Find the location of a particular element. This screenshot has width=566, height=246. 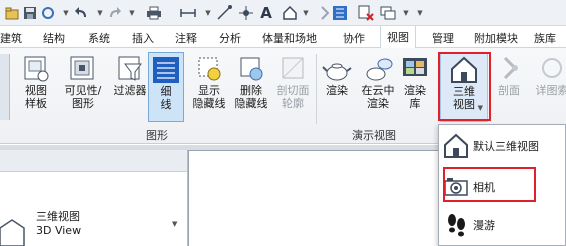

callout-button: 详图索 is located at coordinates (549, 75).